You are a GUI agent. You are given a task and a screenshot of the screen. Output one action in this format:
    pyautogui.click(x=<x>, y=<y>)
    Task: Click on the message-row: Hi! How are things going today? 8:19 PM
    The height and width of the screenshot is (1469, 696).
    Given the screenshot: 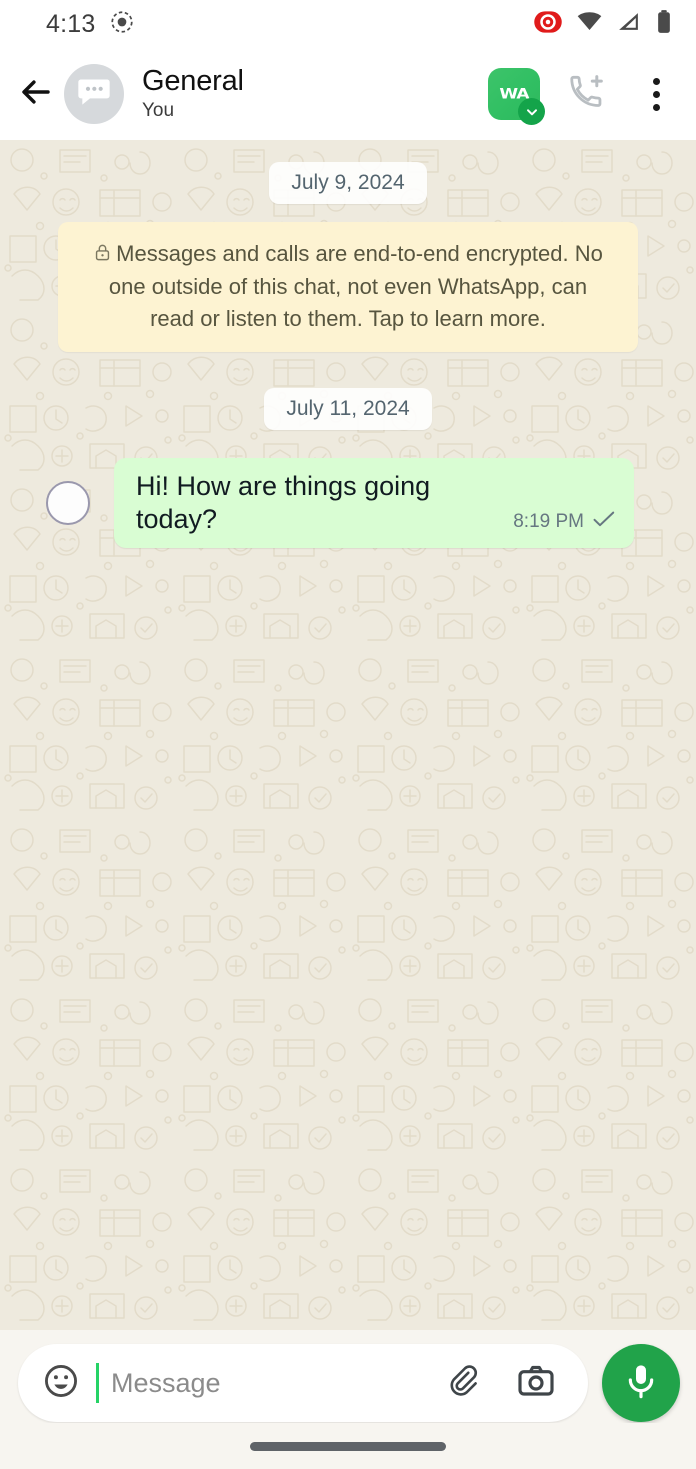 What is the action you would take?
    pyautogui.click(x=348, y=503)
    